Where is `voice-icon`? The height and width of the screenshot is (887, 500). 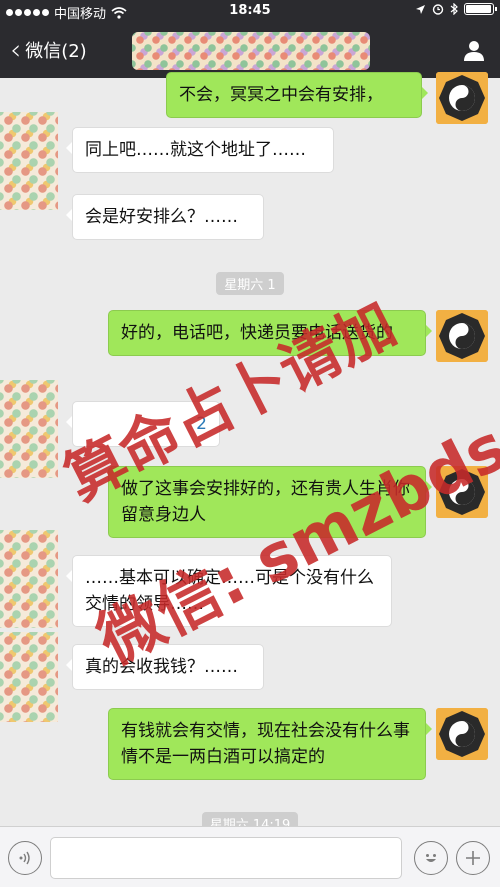
voice-icon is located at coordinates (24, 858).